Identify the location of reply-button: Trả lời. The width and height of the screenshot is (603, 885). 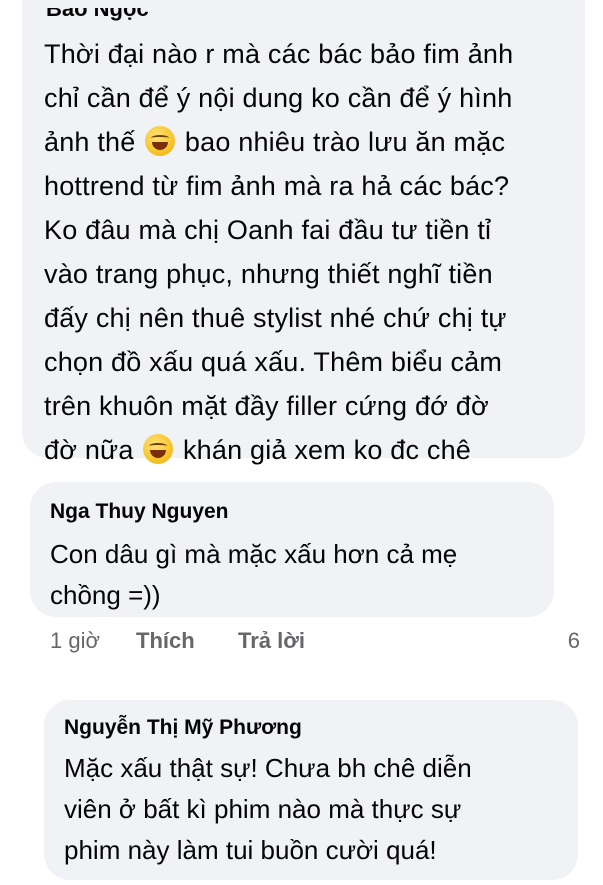
(271, 641).